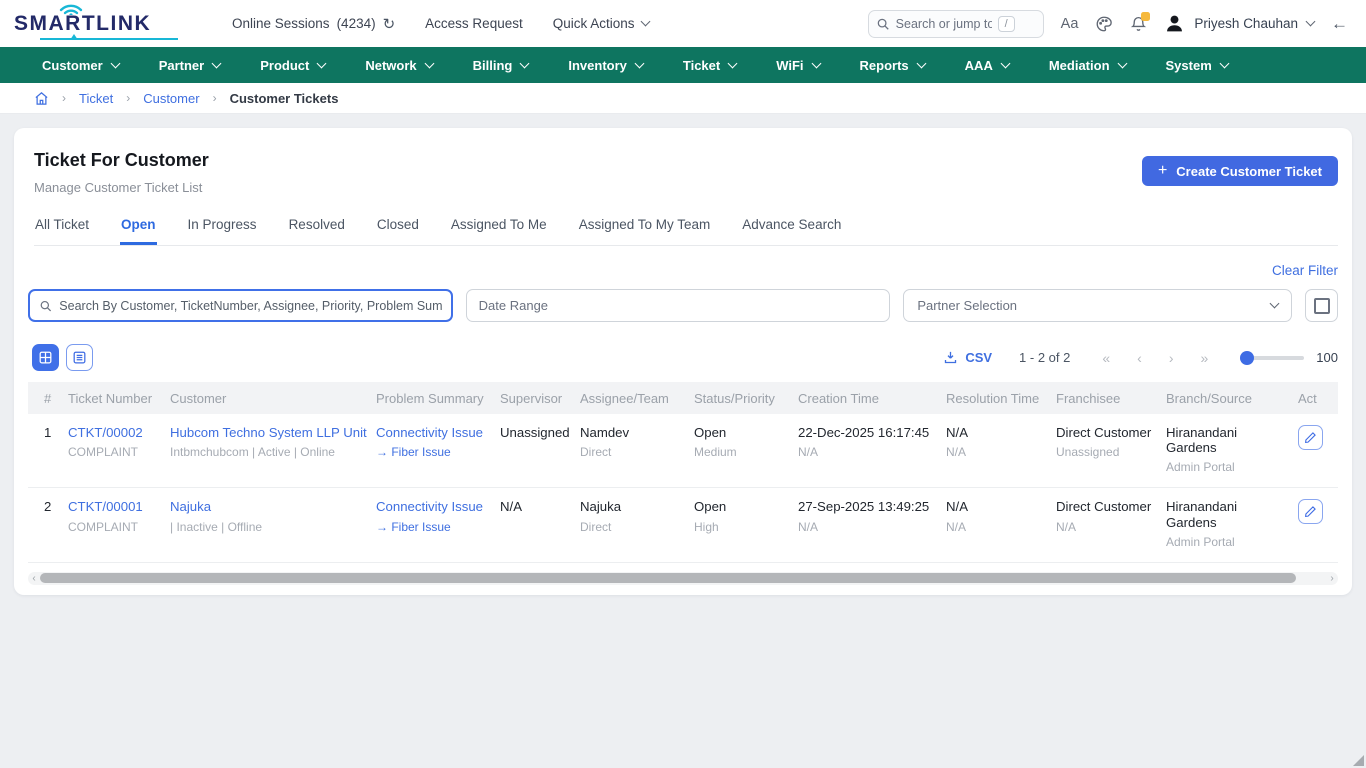 The image size is (1366, 768). I want to click on partner-checkbox, so click(1321, 305).